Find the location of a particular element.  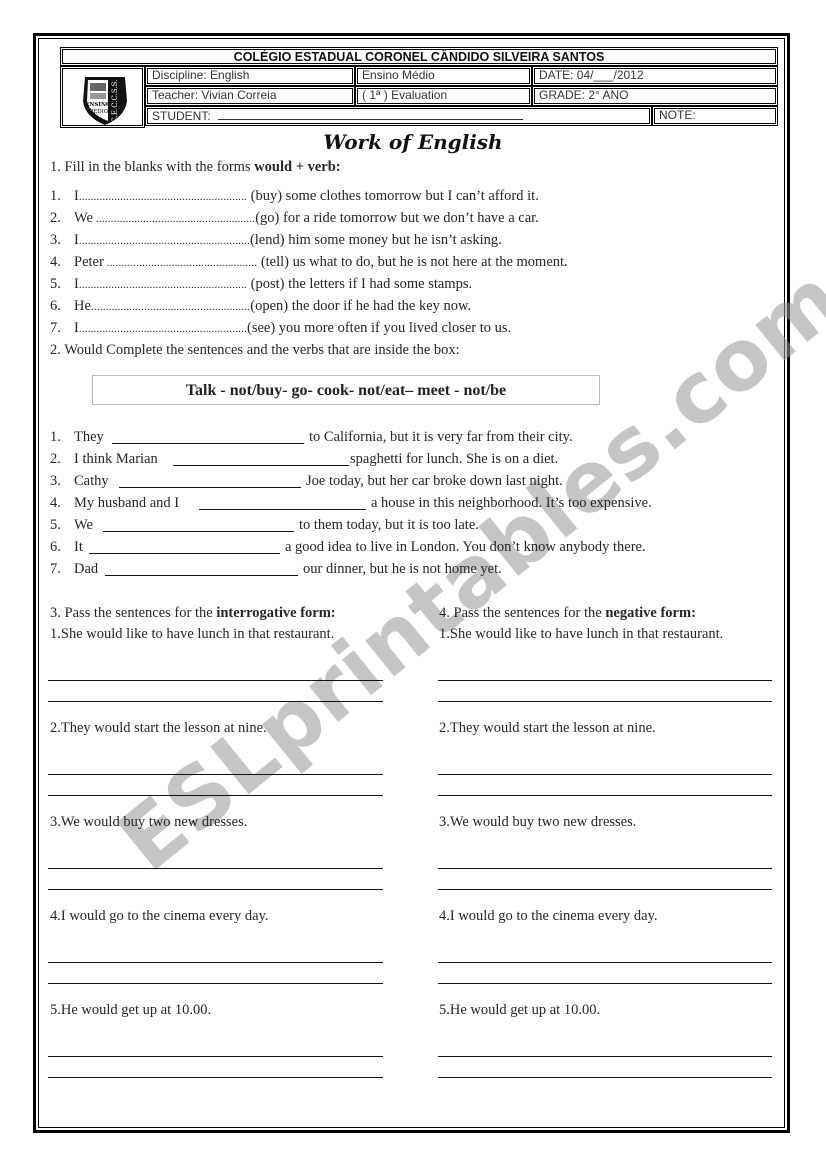

item-number: 7. is located at coordinates (55, 569).